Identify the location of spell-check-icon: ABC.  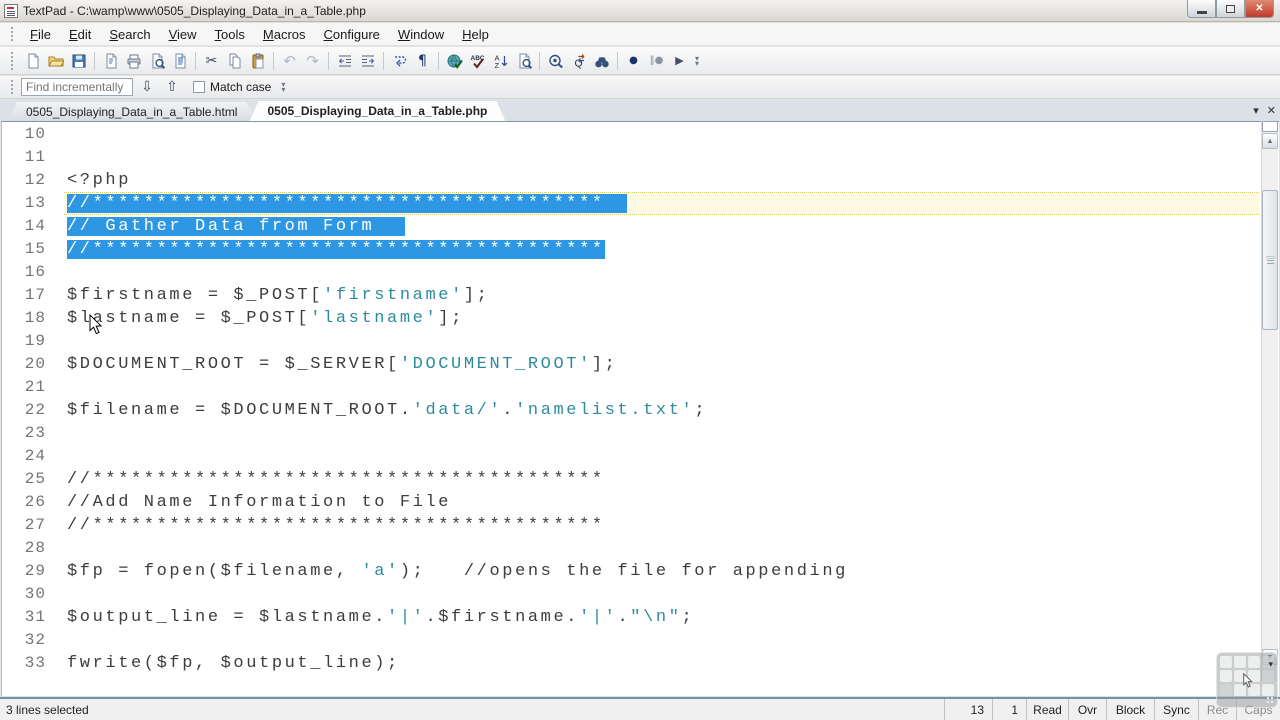
(477, 61).